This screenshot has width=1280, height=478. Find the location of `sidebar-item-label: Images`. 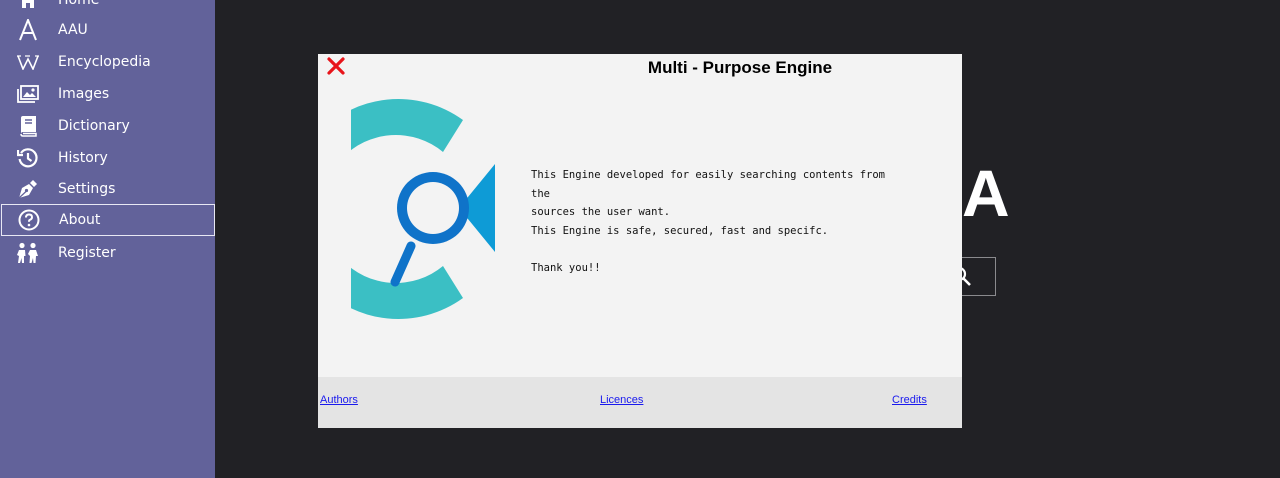

sidebar-item-label: Images is located at coordinates (84, 94).